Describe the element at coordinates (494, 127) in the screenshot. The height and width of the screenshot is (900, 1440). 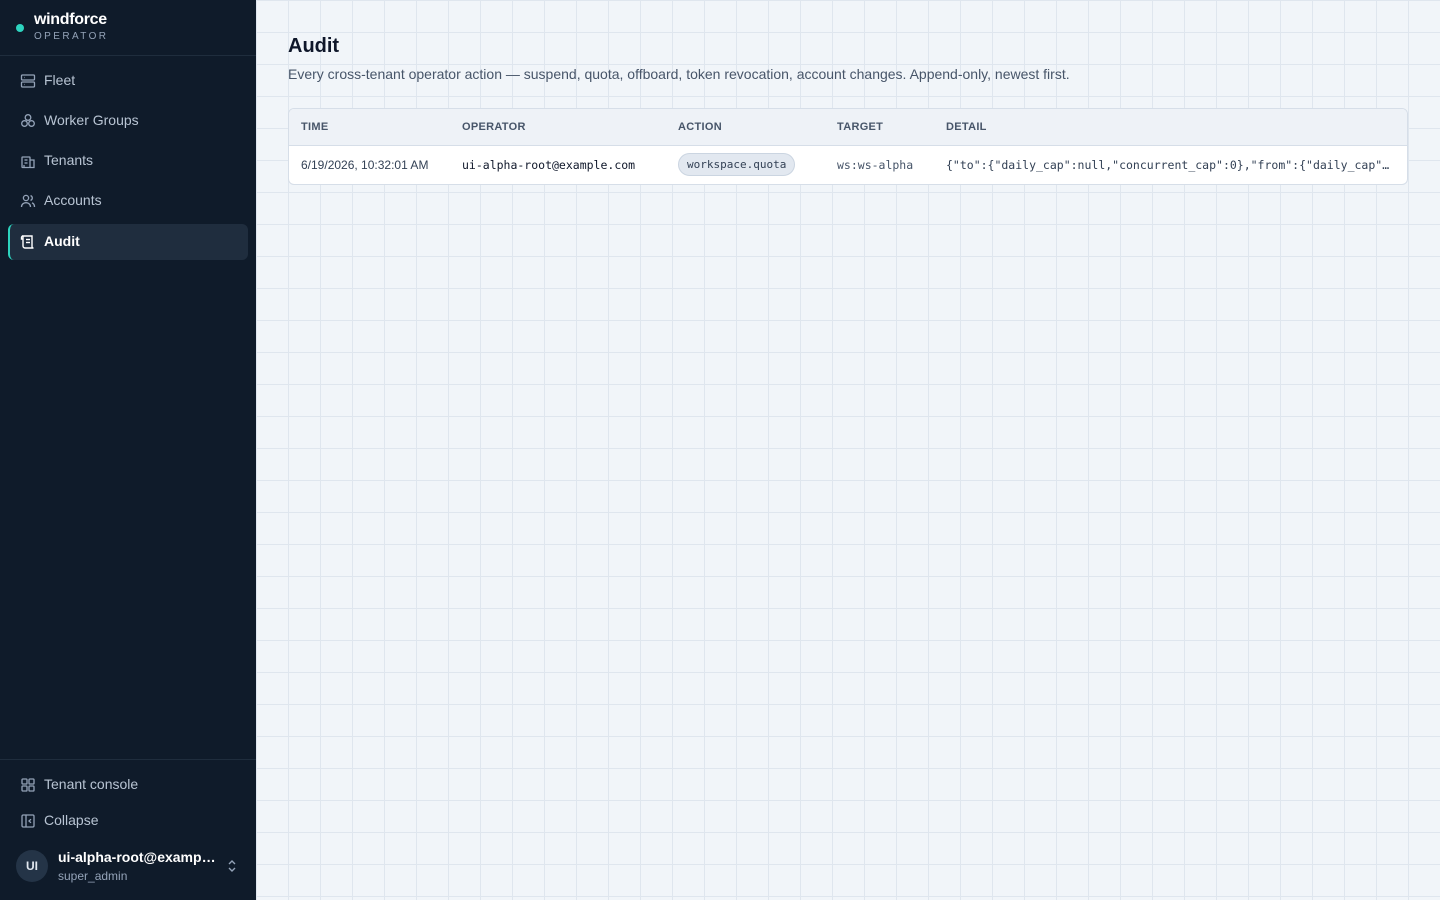
I see `column-header-operator: OPERATOR` at that location.